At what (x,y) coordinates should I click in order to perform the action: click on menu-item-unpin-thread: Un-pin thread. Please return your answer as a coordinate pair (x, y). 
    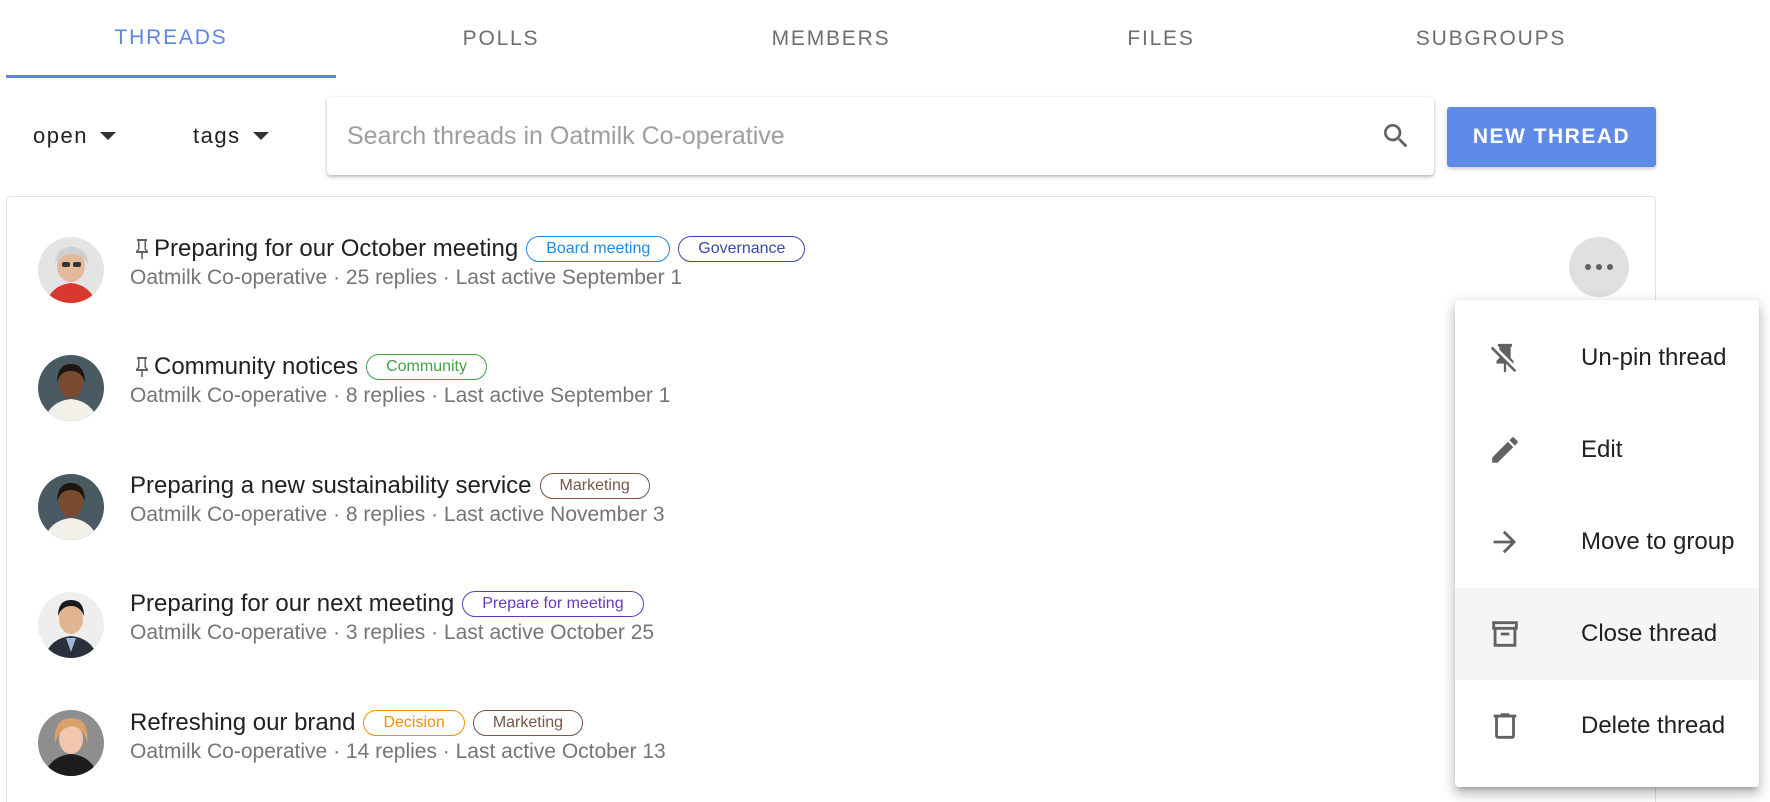
    Looking at the image, I should click on (1607, 358).